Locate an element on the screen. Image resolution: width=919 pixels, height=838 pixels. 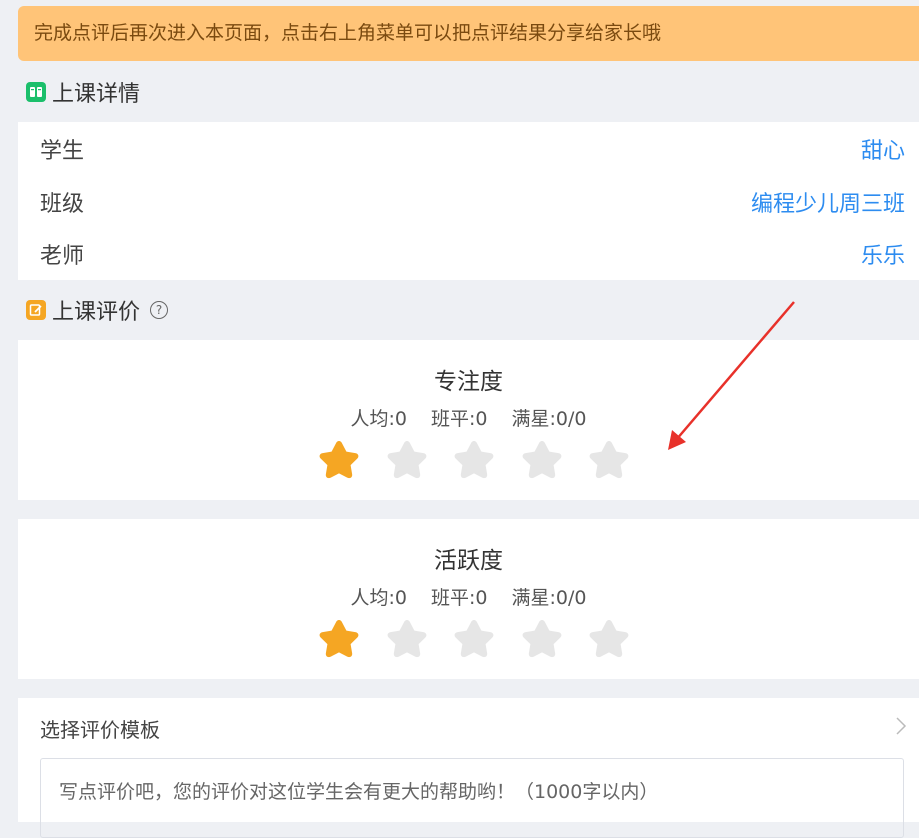
teacher-row: 老师 乐乐 is located at coordinates (472, 254).